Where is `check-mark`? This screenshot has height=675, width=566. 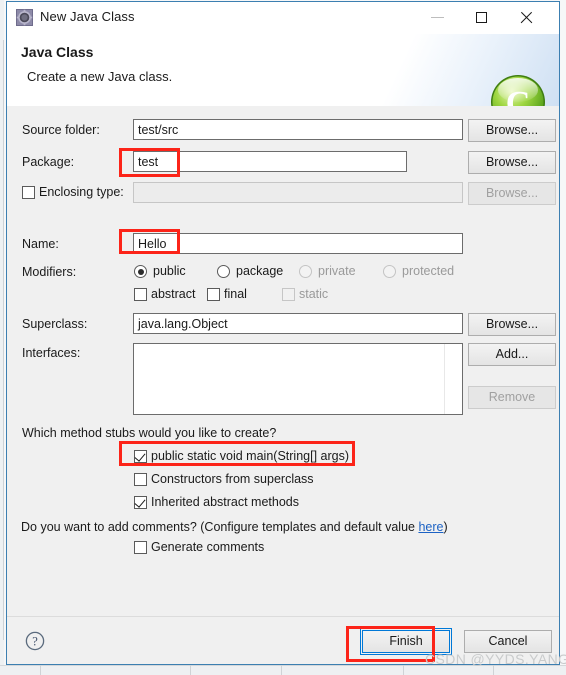 check-mark is located at coordinates (140, 502).